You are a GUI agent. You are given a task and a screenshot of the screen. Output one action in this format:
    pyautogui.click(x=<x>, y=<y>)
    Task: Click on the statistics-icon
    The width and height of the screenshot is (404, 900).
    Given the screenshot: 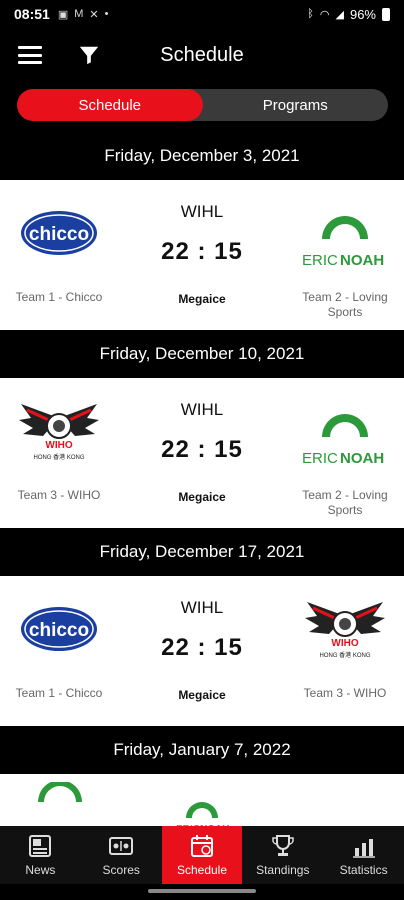 What is the action you would take?
    pyautogui.click(x=363, y=848)
    